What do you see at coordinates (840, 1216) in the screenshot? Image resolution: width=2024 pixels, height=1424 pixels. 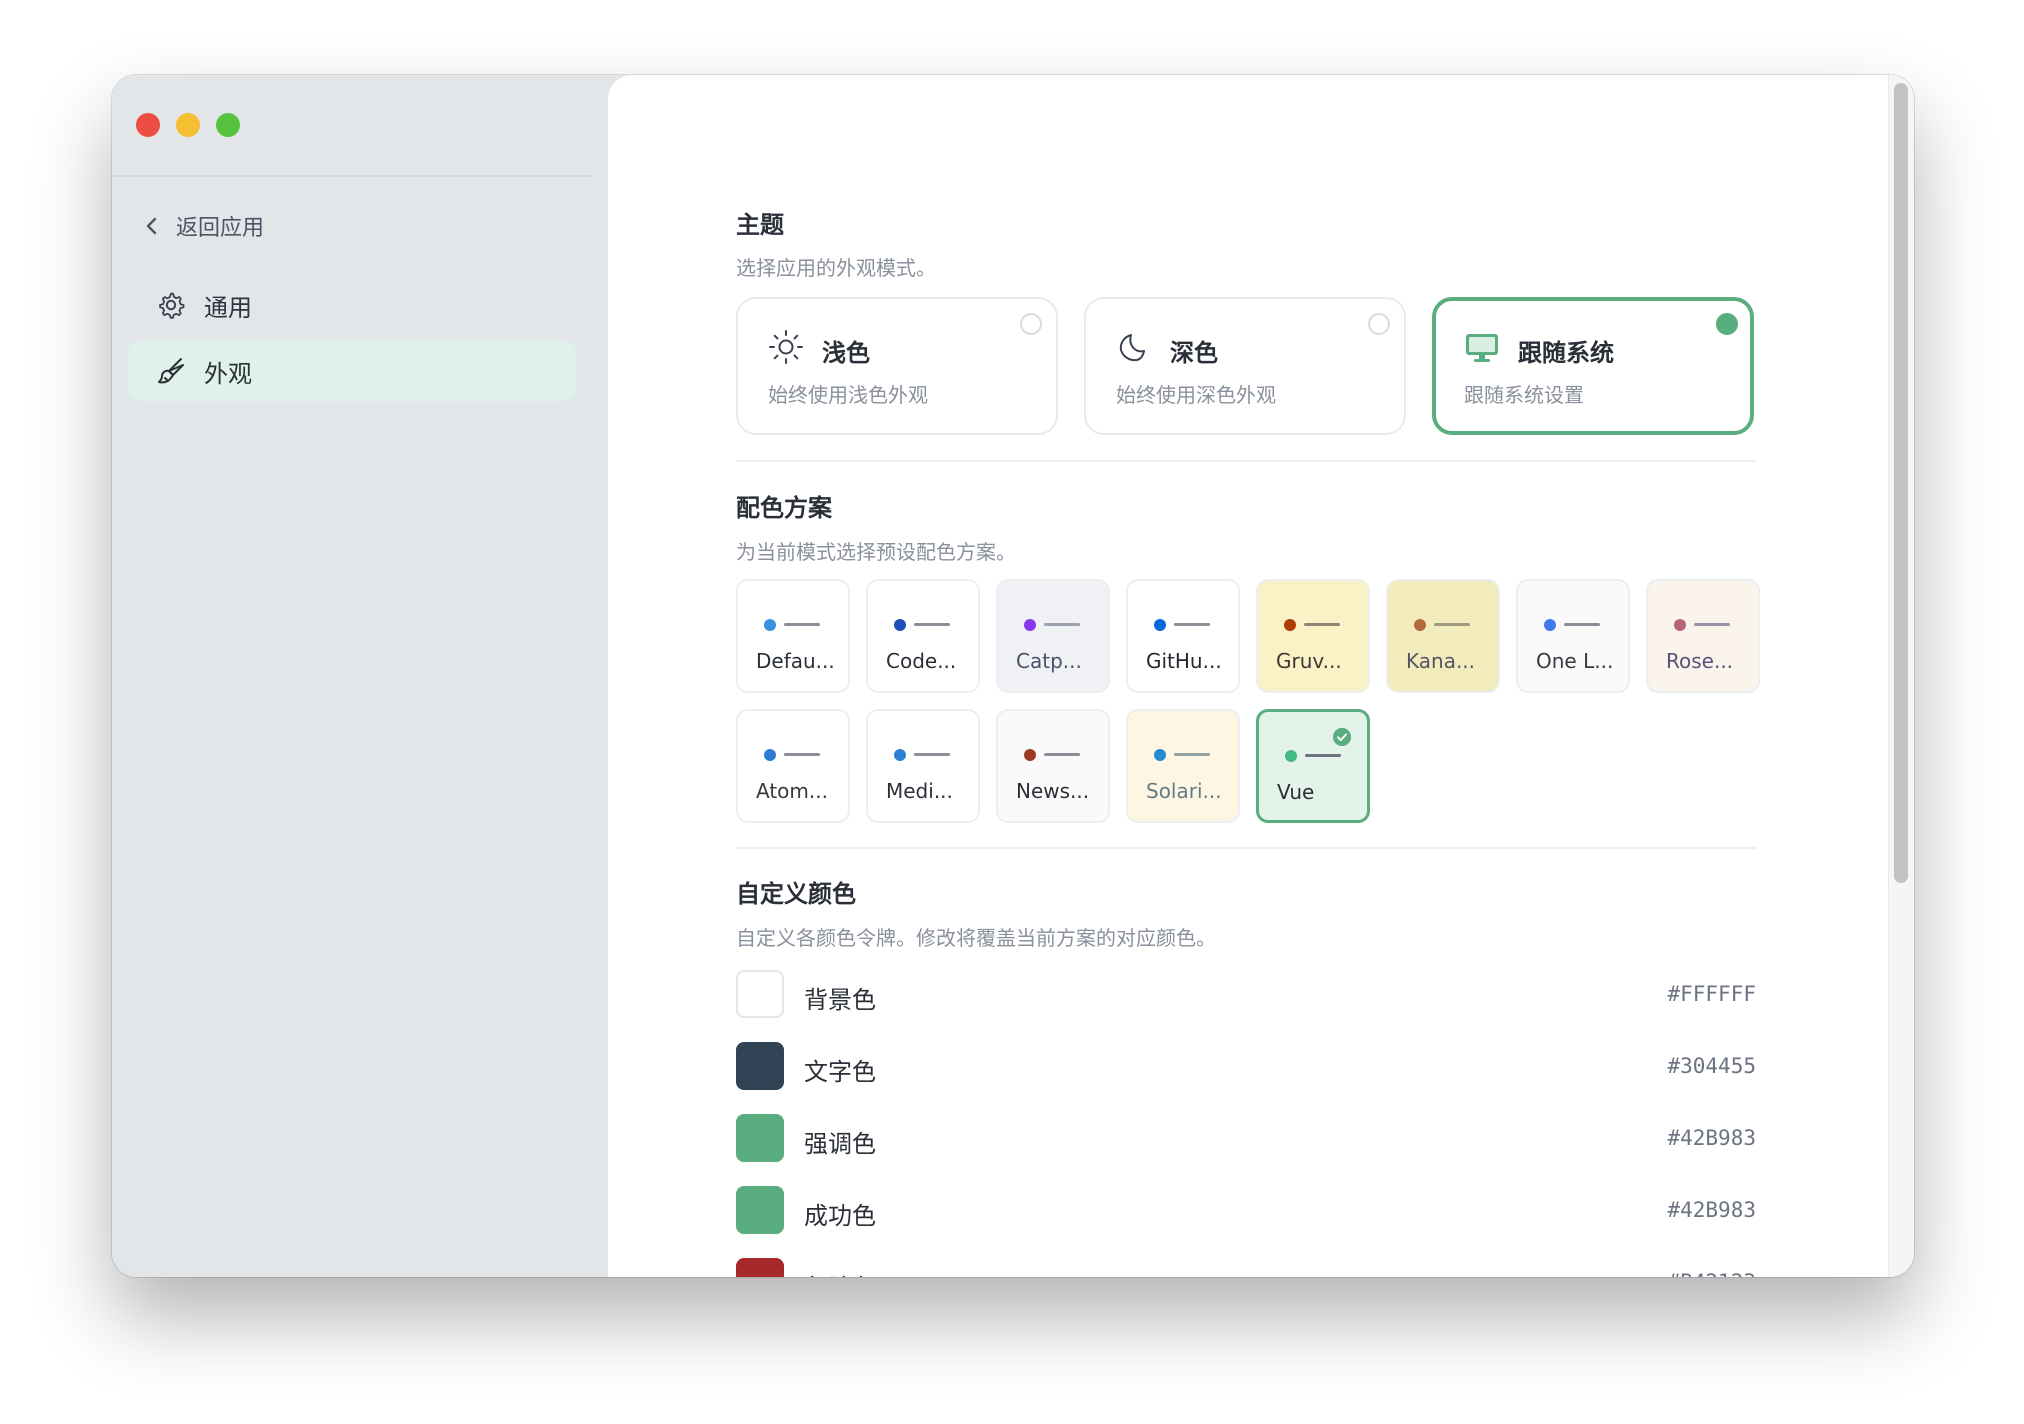 I see `color-token-name: 成功色` at bounding box center [840, 1216].